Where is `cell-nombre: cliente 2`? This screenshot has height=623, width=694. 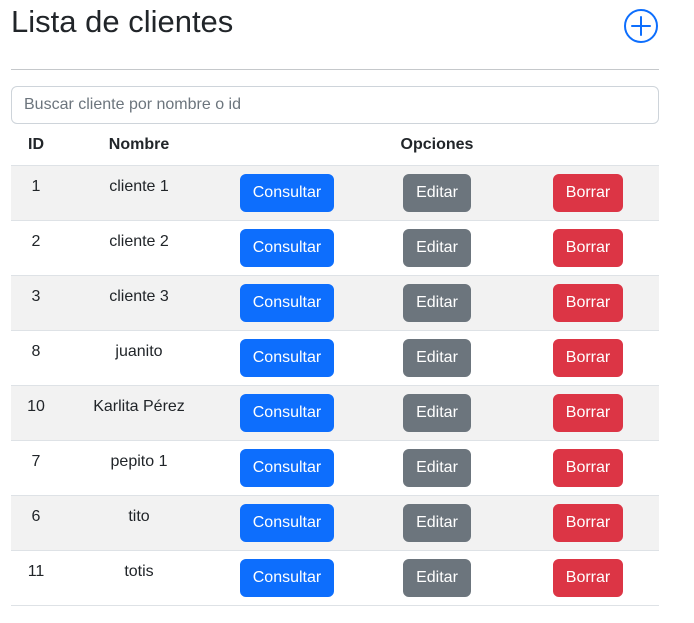 cell-nombre: cliente 2 is located at coordinates (139, 248).